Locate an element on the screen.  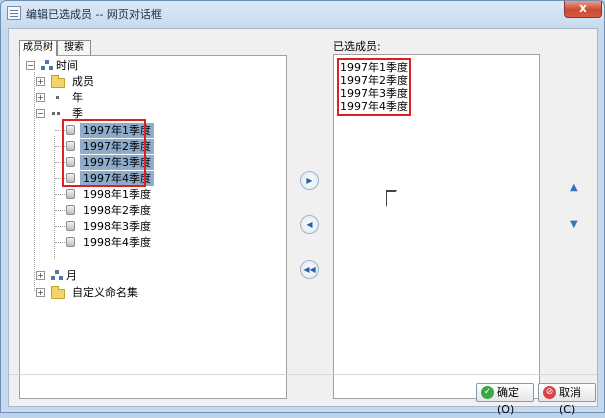
tab-member-tree: 成员树 is located at coordinates (38, 48).